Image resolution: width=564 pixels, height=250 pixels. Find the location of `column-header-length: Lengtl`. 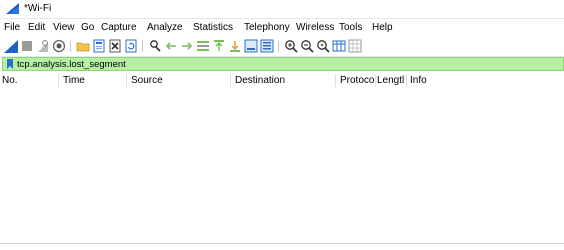

column-header-length: Lengtl is located at coordinates (390, 80).